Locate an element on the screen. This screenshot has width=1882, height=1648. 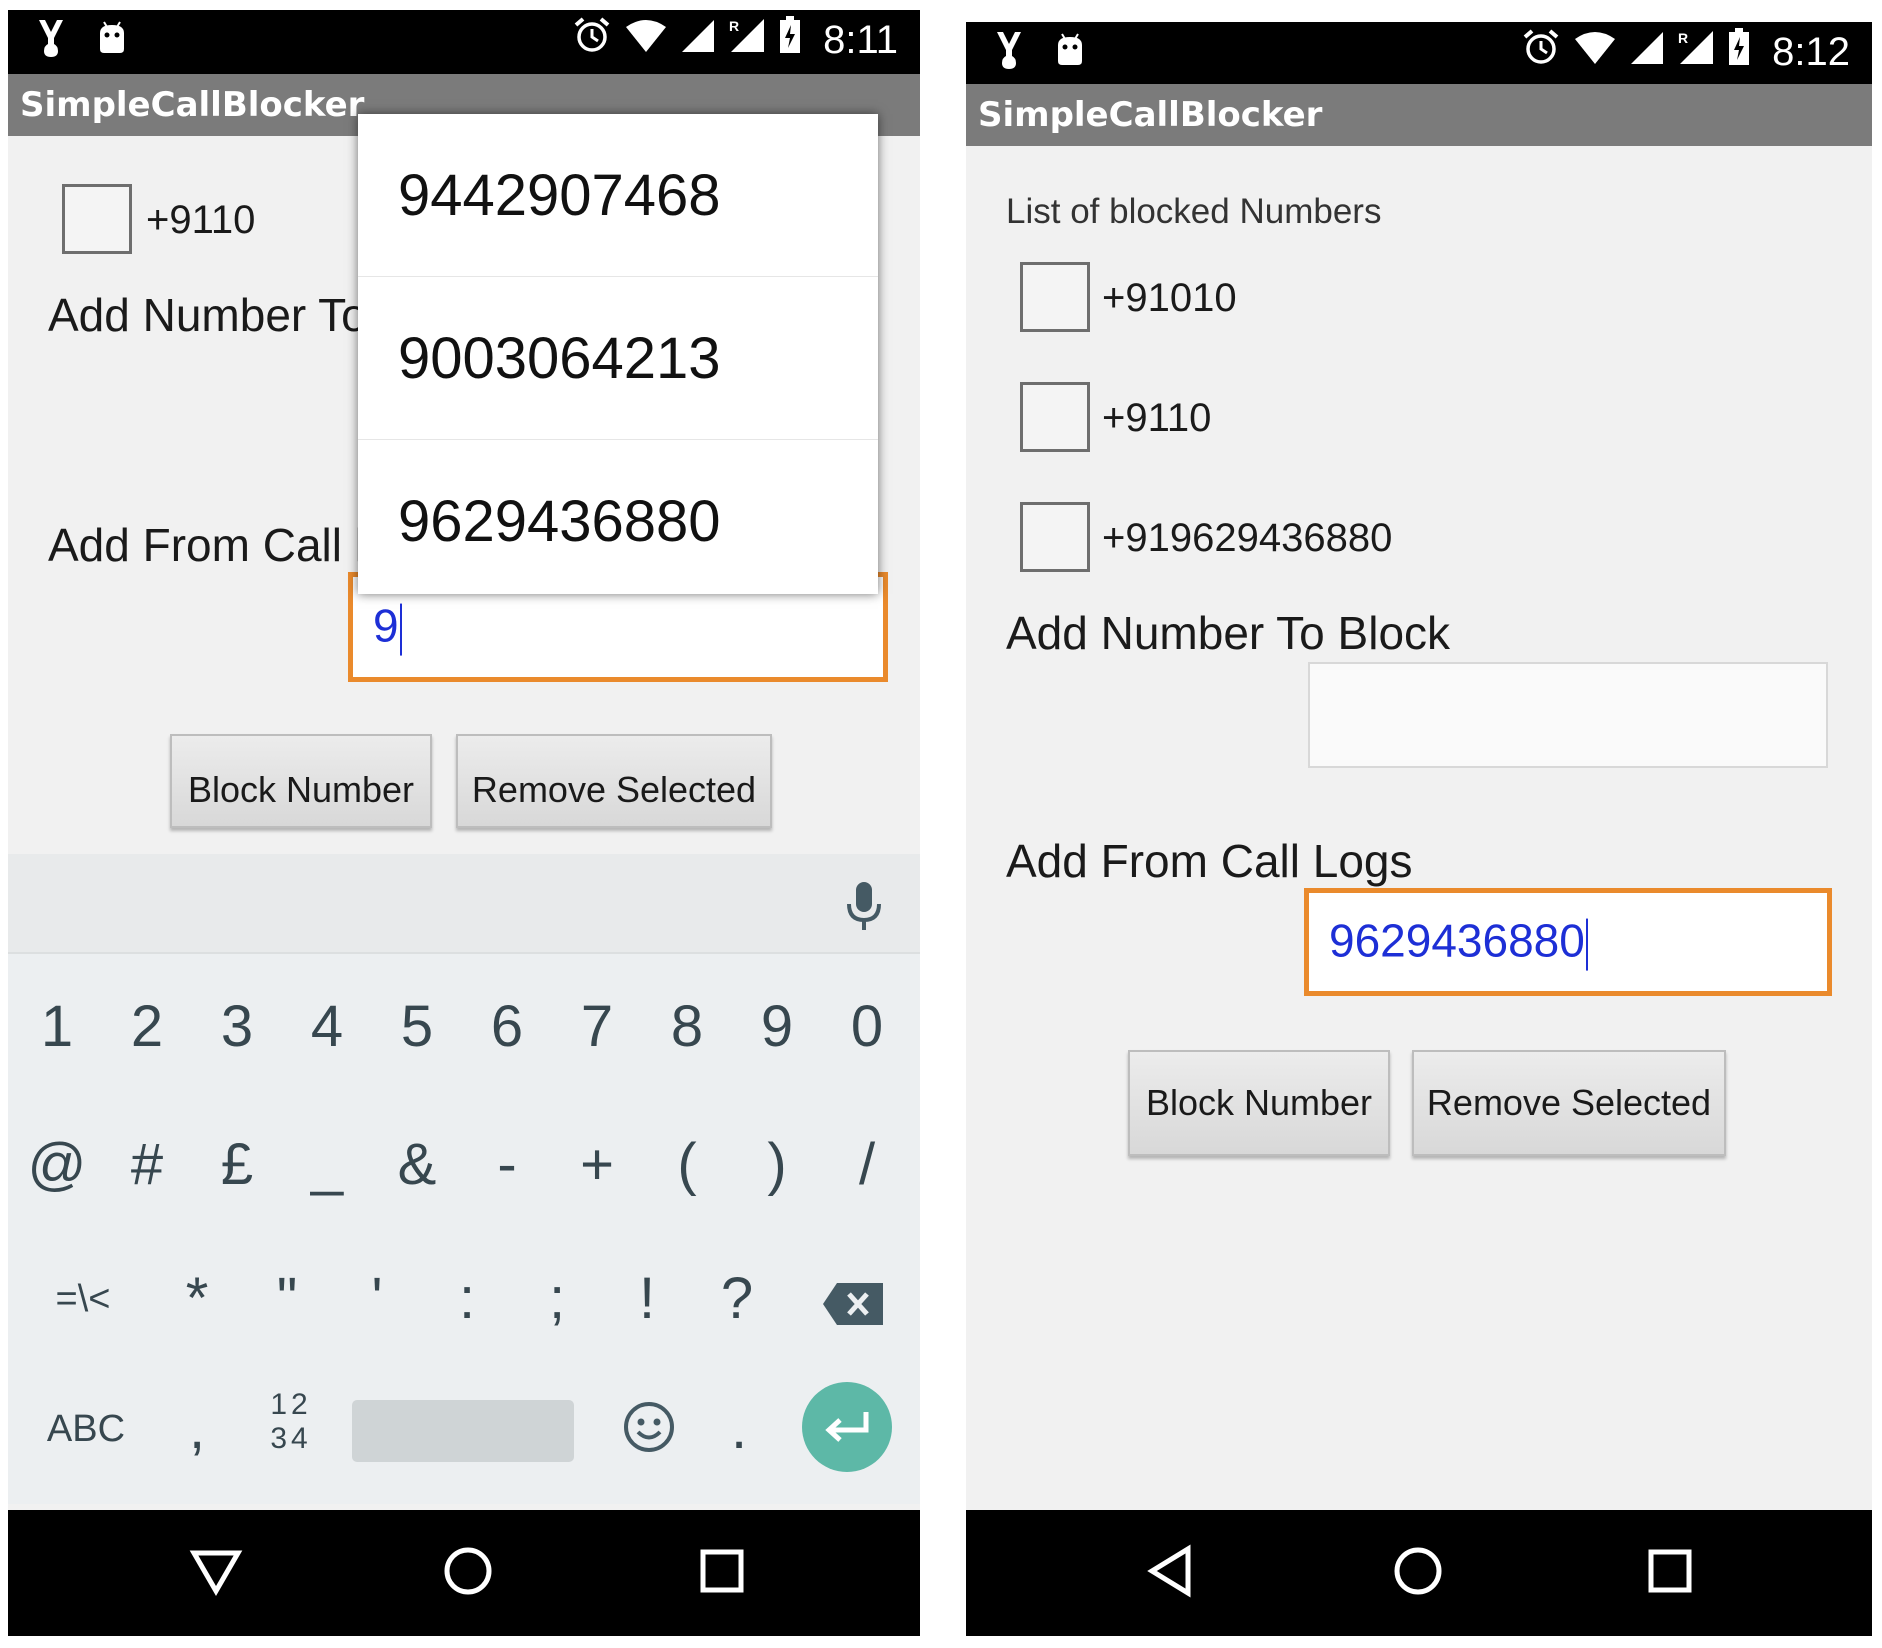
add-from-call-logs-label: Add From Call Logs is located at coordinates (1209, 861).